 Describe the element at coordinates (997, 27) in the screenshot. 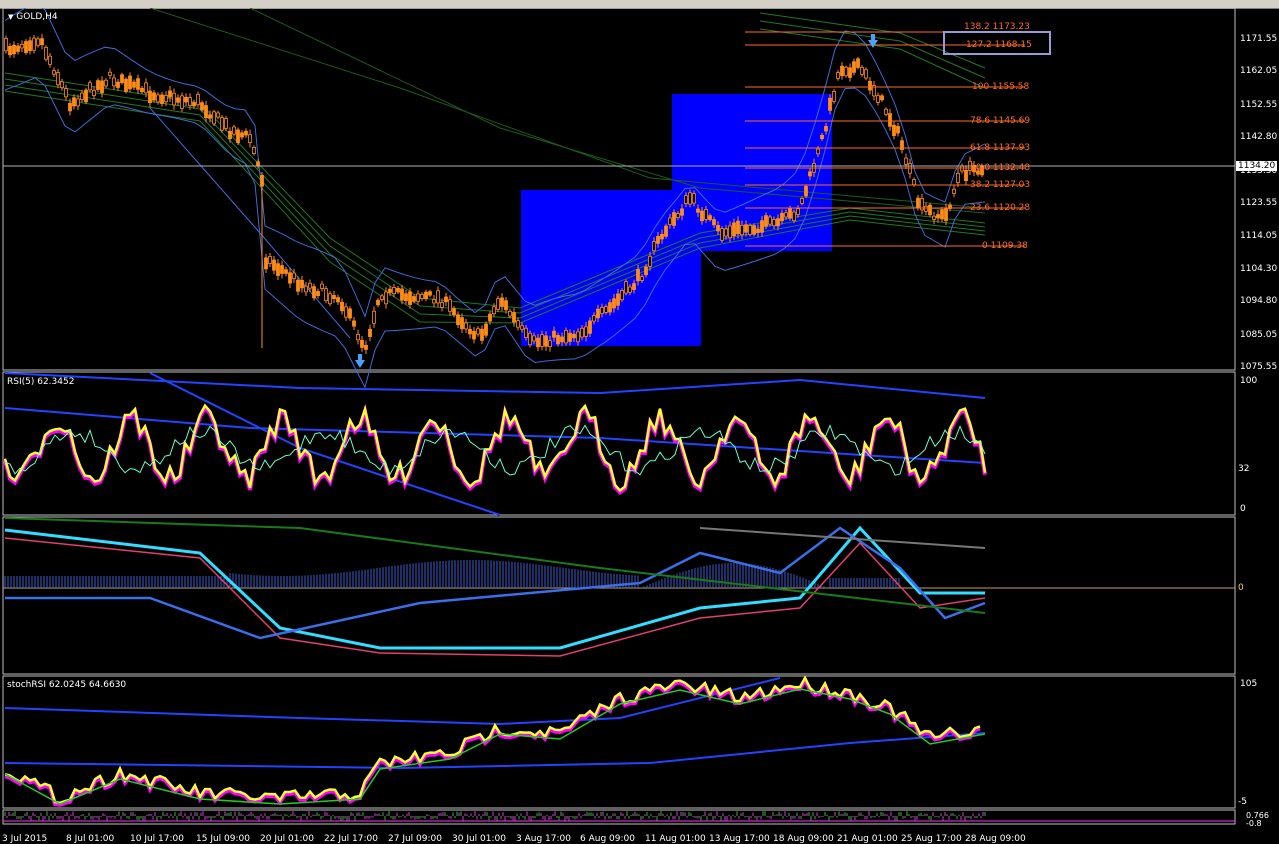

I see `fib-level-label: 138.2 1173.23` at that location.